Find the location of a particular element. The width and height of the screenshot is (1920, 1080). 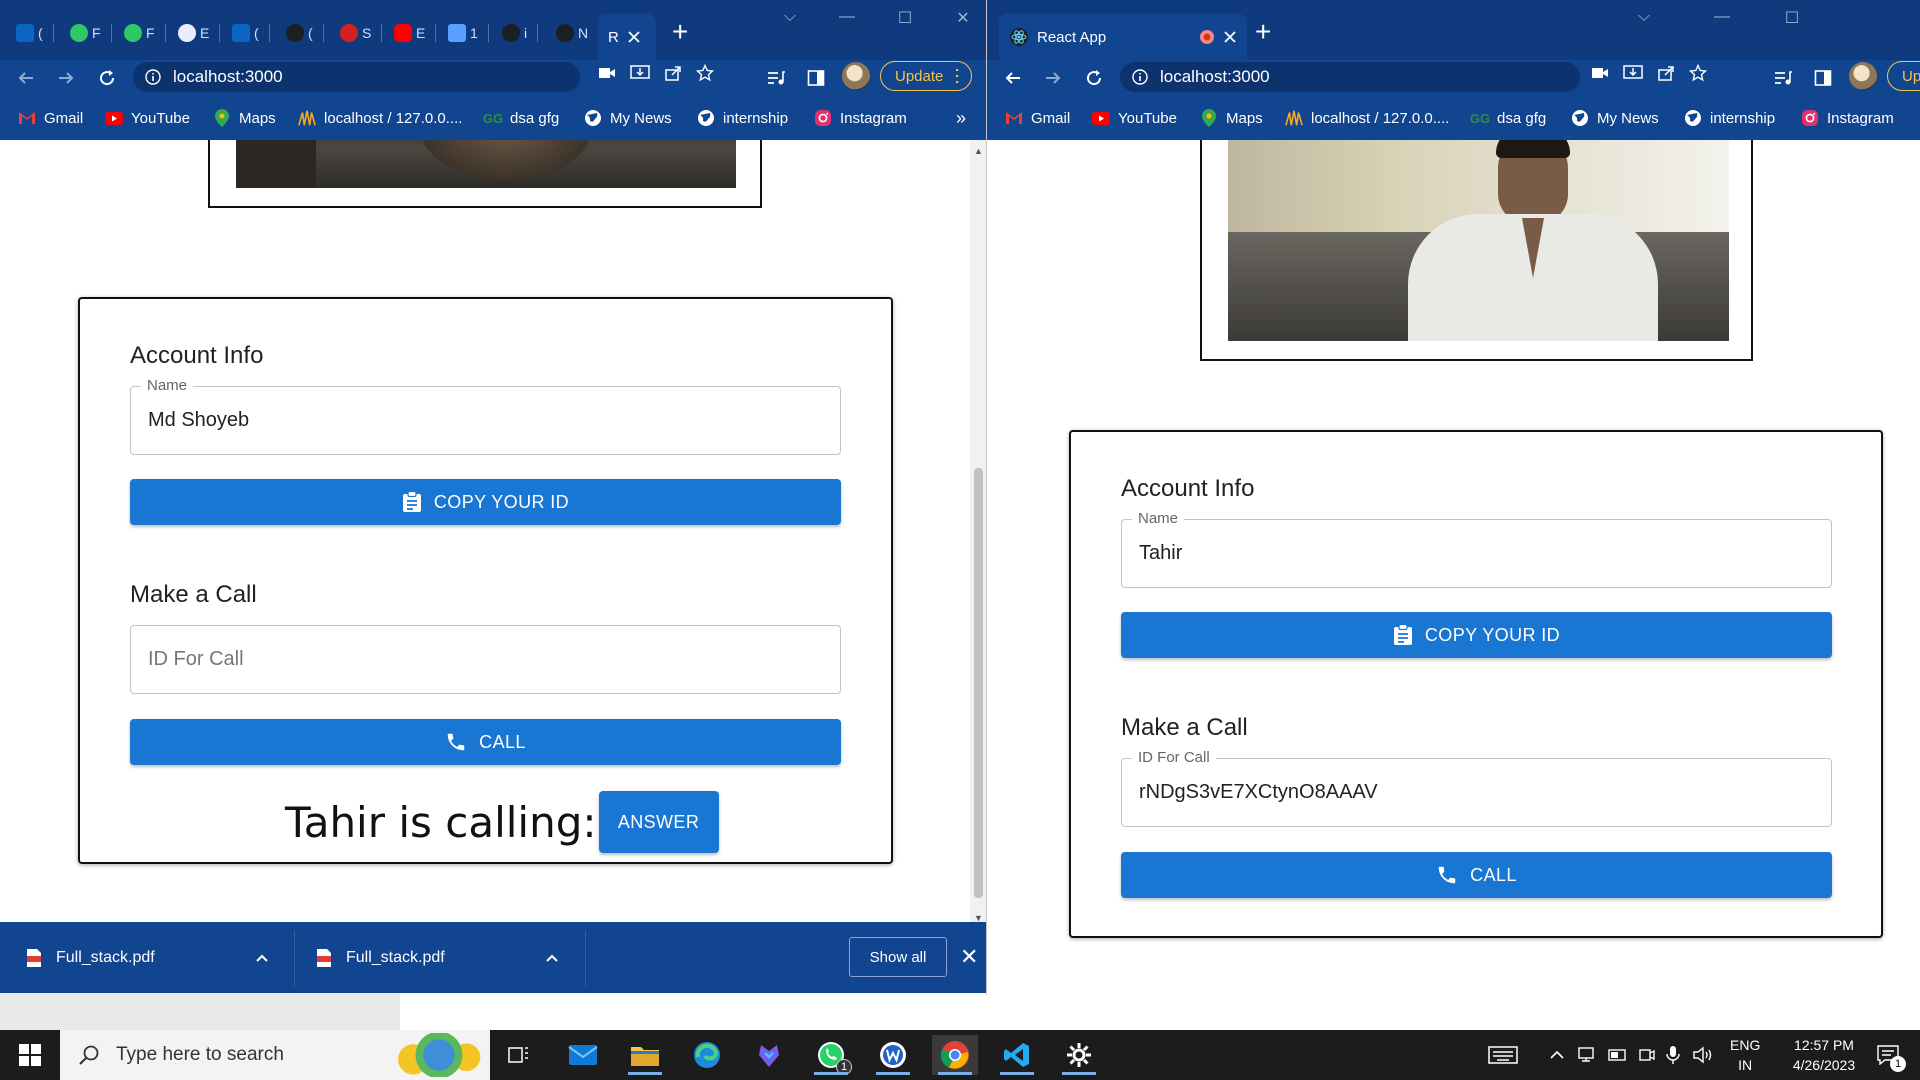

file-explorer-icon is located at coordinates (645, 1055).